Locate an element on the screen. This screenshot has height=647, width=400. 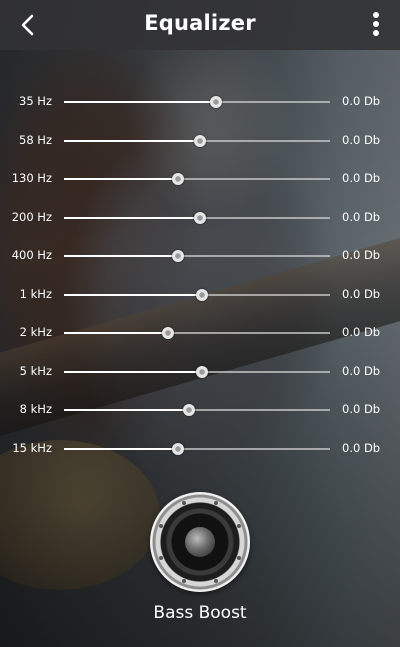
eq-band-row: 400 Hz 0.0 Db is located at coordinates (200, 256).